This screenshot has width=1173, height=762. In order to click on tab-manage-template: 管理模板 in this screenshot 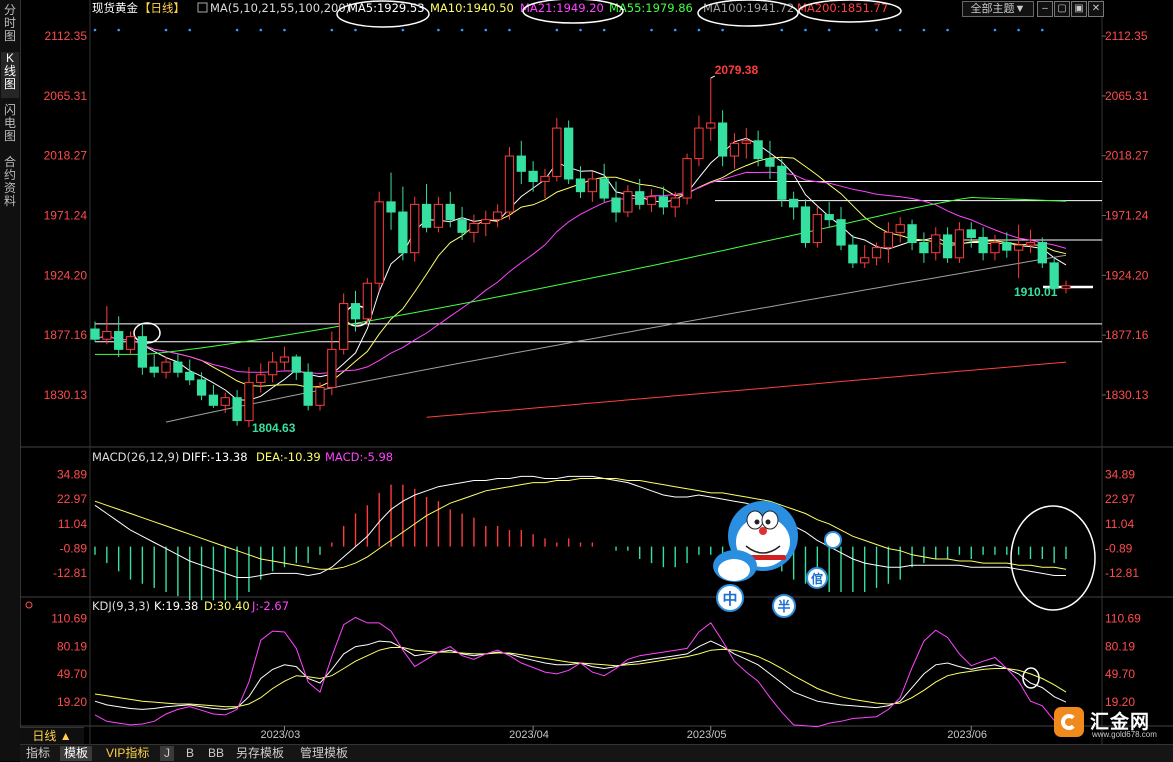, I will do `click(324, 753)`.